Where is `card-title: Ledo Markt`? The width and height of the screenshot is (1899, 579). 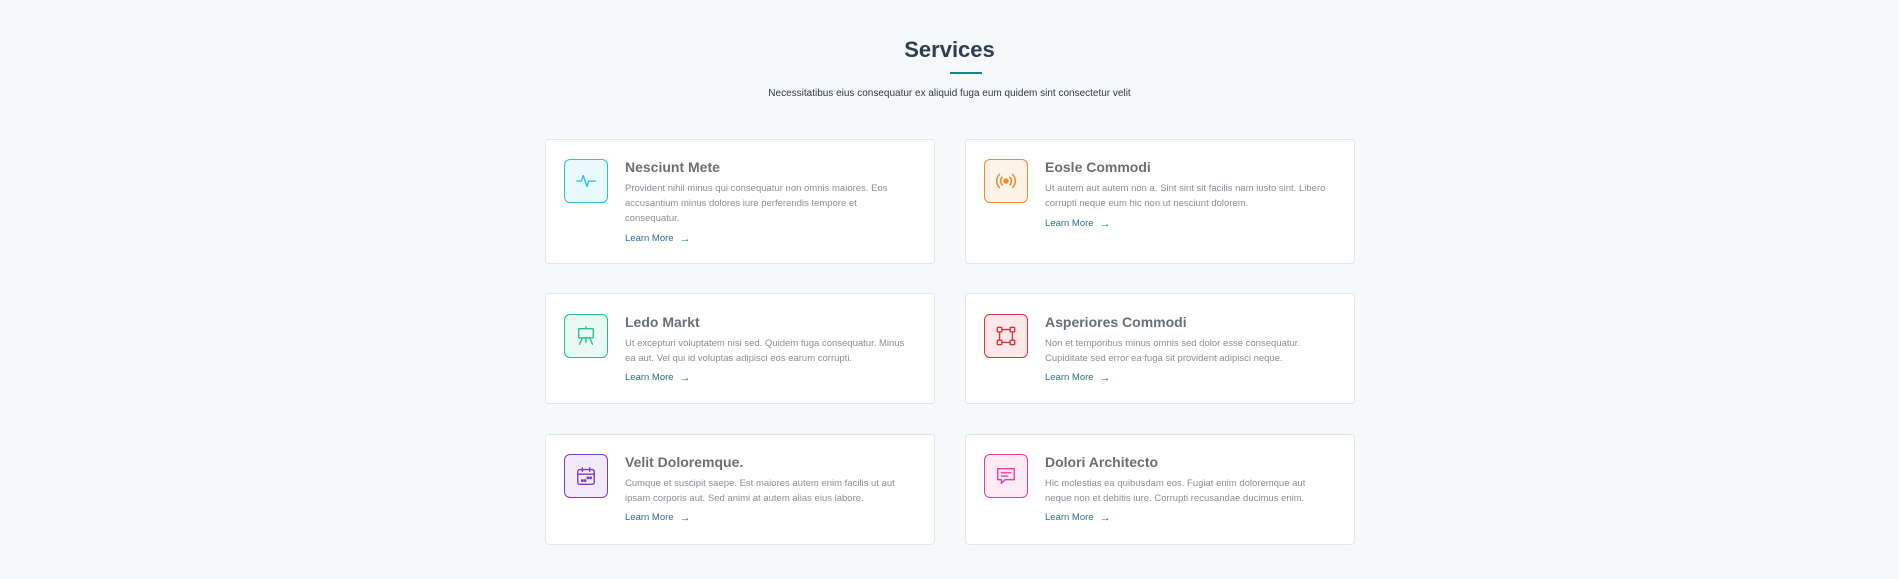 card-title: Ledo Markt is located at coordinates (662, 322).